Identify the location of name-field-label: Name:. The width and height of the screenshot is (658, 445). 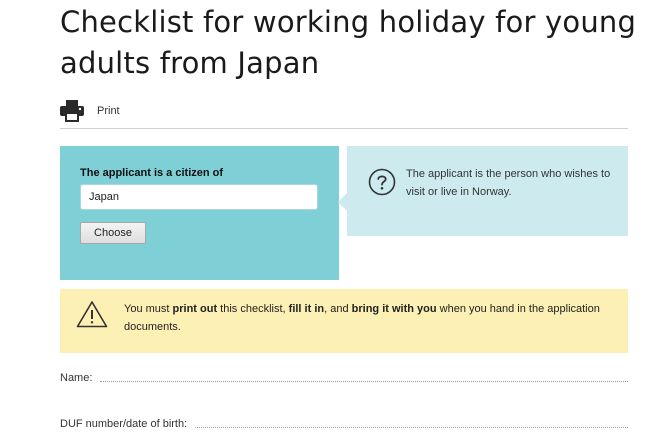
(76, 378).